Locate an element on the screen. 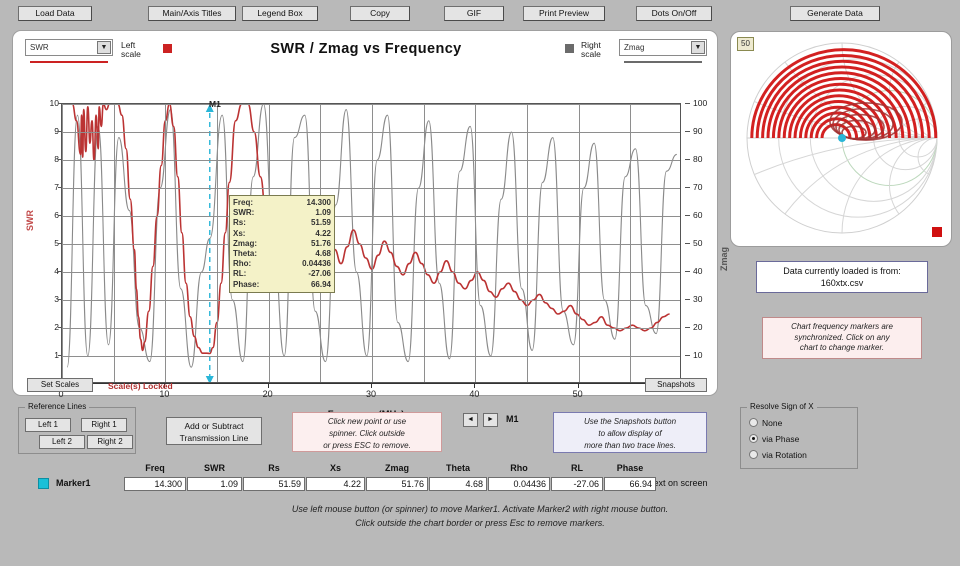 The height and width of the screenshot is (566, 960). datatip-row: SWR: 1.09 is located at coordinates (282, 213).